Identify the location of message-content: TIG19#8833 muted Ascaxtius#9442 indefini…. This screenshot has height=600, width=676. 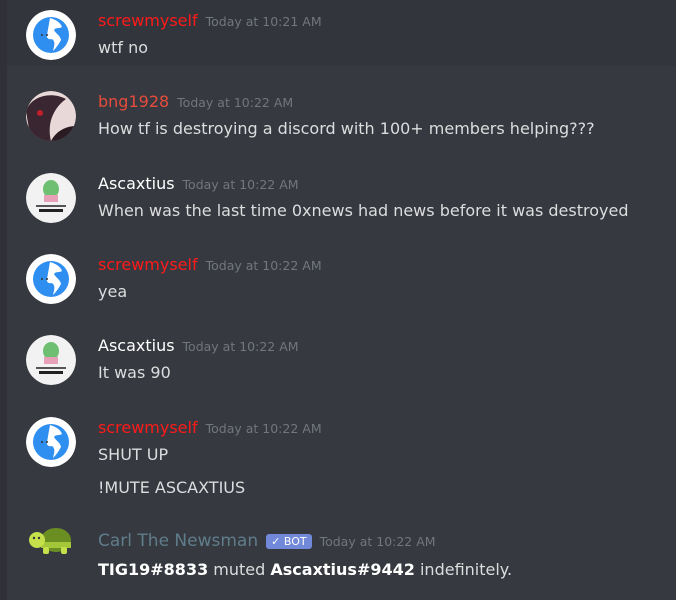
(305, 569).